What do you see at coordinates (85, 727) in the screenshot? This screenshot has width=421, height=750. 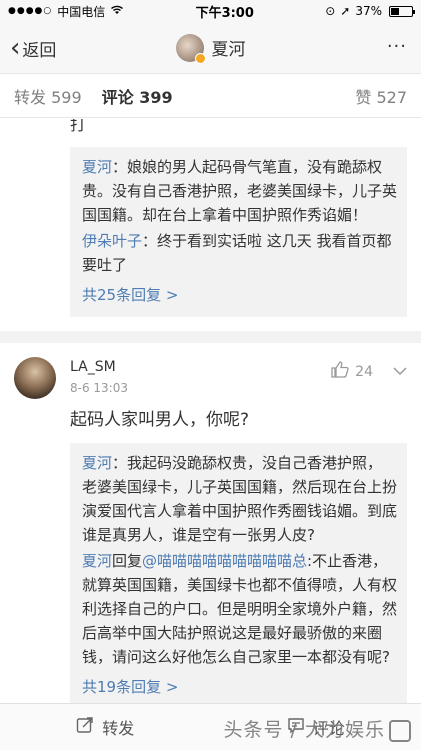 I see `repost-icon` at bounding box center [85, 727].